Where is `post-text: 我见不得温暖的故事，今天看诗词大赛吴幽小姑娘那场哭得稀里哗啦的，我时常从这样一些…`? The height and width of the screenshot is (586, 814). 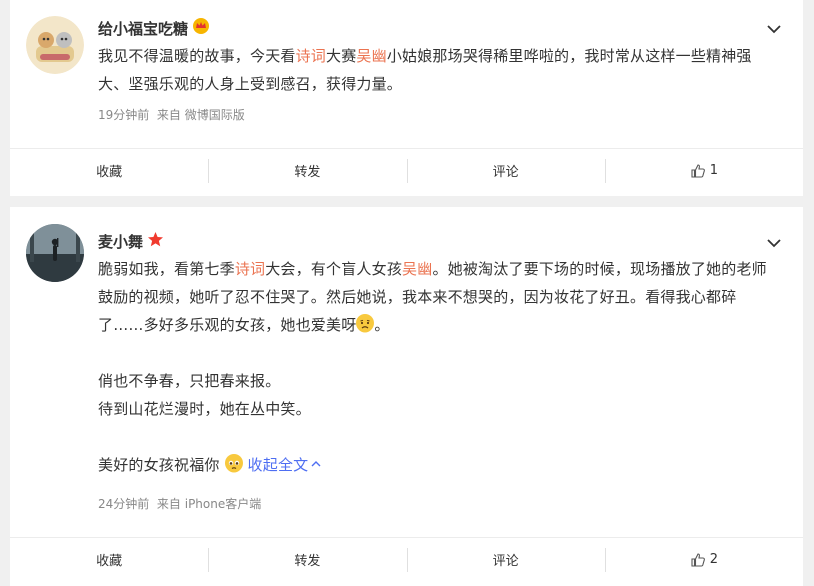 post-text: 我见不得温暖的故事，今天看诗词大赛吴幽小姑娘那场哭得稀里哗啦的，我时常从这样一些… is located at coordinates (435, 70).